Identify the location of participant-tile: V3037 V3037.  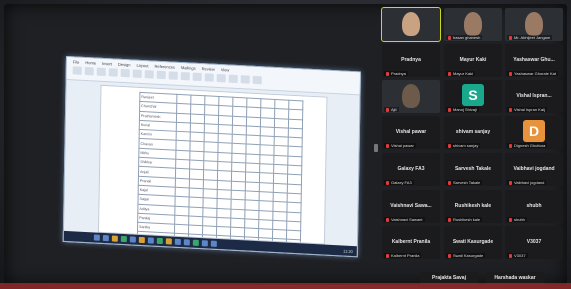
(534, 242).